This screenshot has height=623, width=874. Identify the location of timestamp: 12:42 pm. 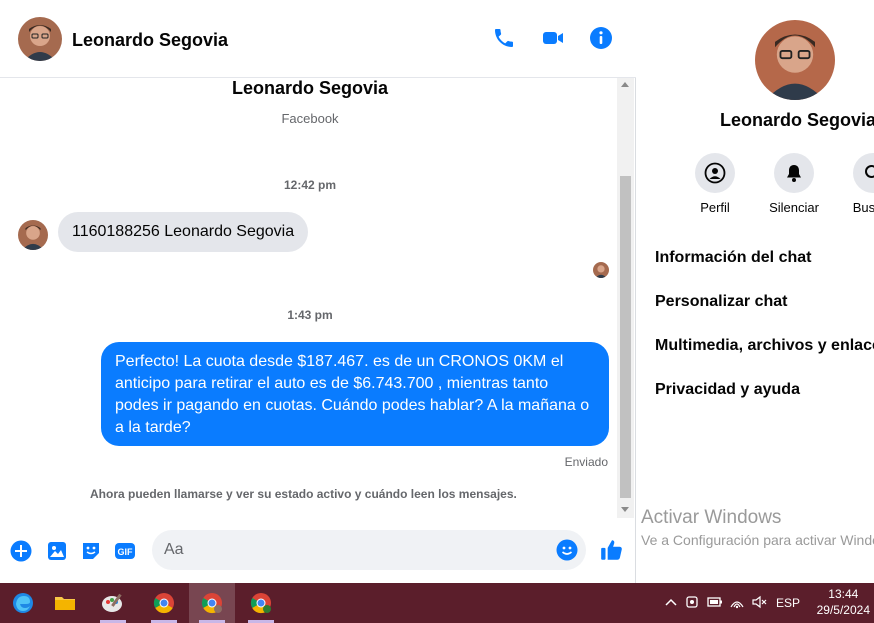
(310, 185).